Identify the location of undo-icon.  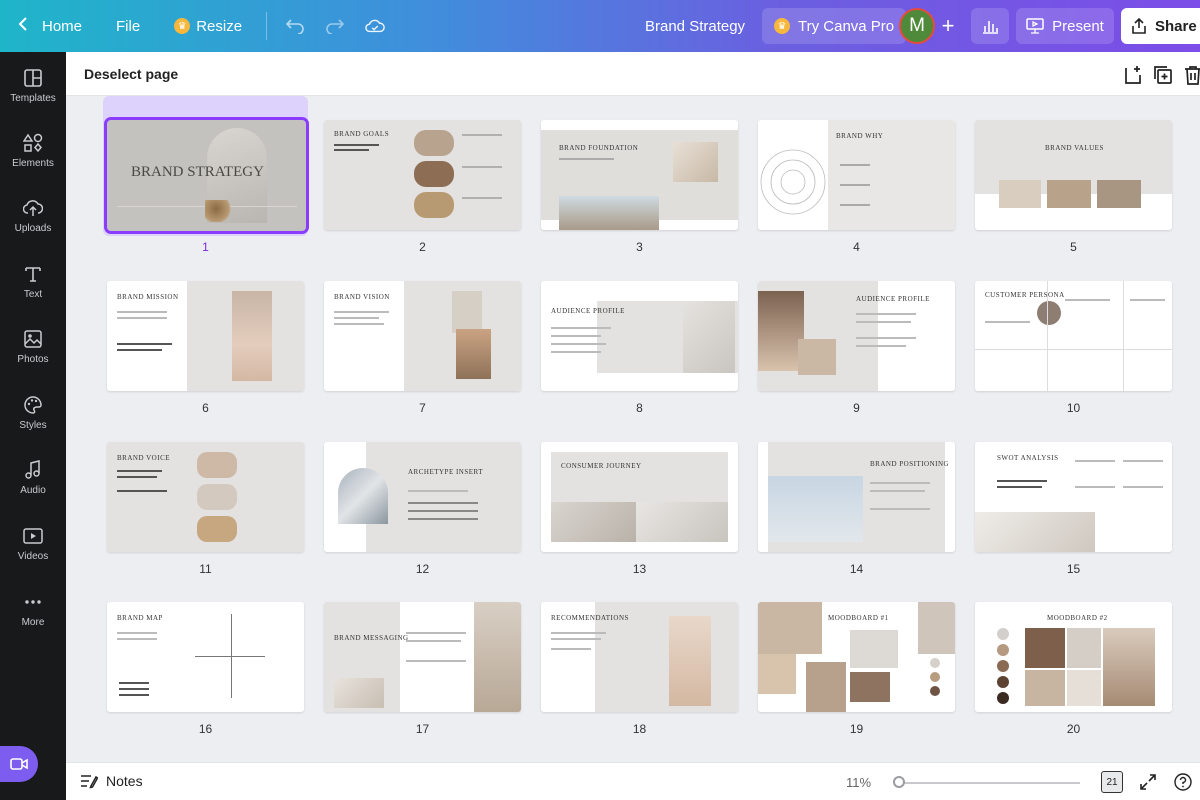
(294, 26).